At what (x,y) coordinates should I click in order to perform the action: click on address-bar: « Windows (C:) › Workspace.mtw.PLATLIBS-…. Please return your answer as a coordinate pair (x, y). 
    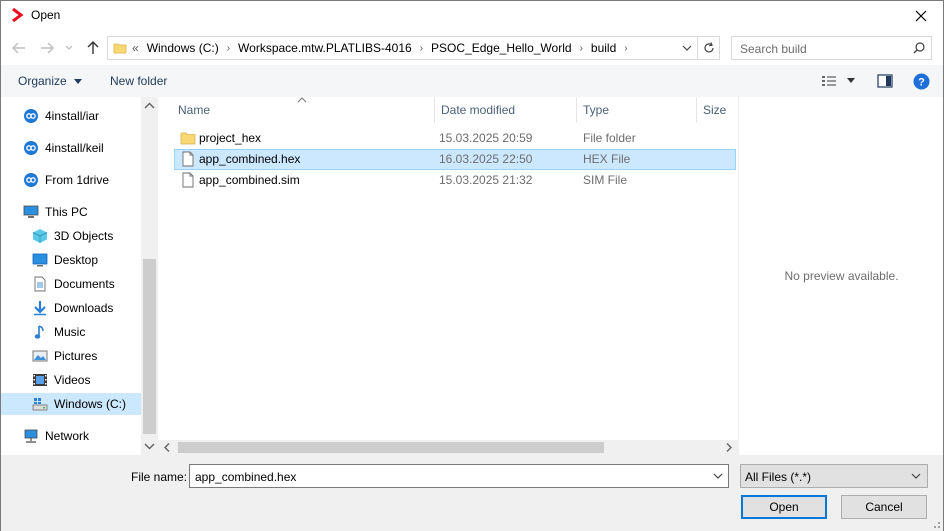
    Looking at the image, I should click on (402, 48).